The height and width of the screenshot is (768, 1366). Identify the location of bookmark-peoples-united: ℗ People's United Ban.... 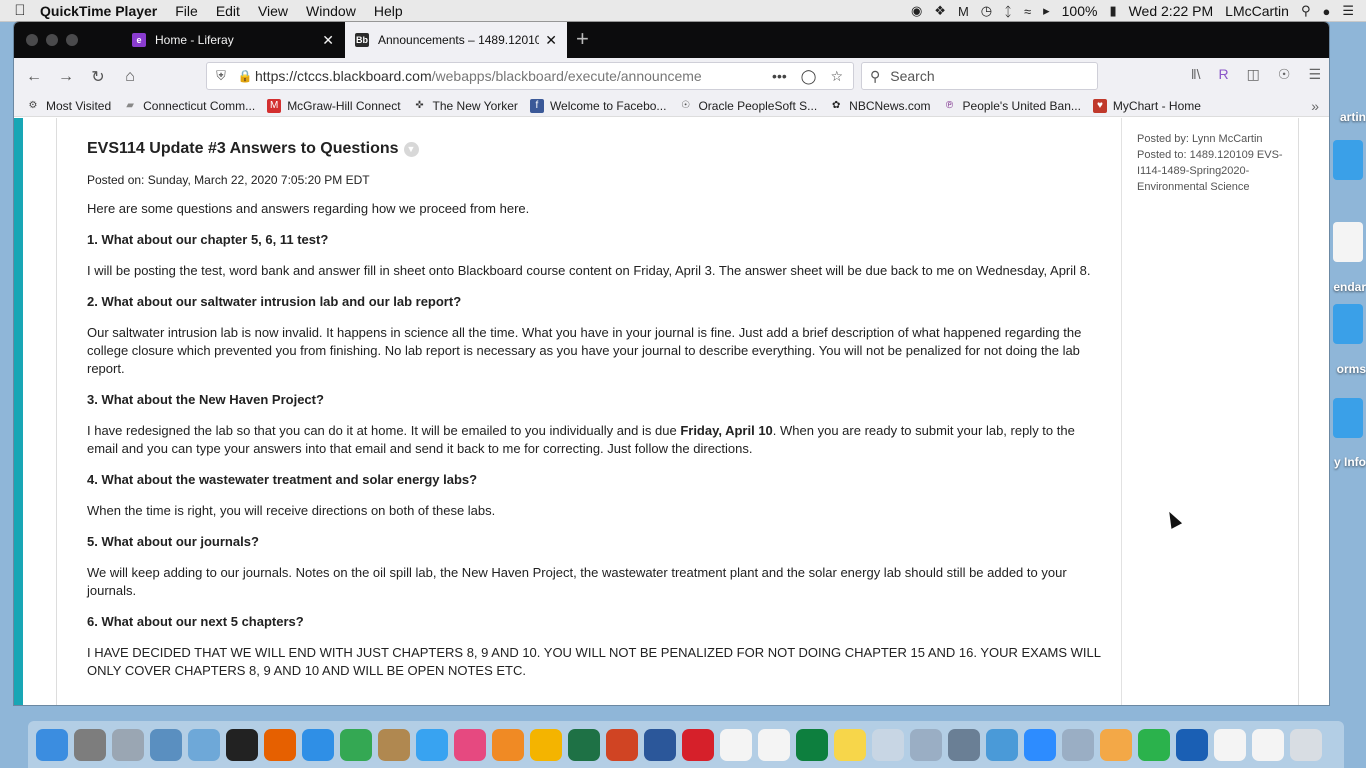
(1012, 106).